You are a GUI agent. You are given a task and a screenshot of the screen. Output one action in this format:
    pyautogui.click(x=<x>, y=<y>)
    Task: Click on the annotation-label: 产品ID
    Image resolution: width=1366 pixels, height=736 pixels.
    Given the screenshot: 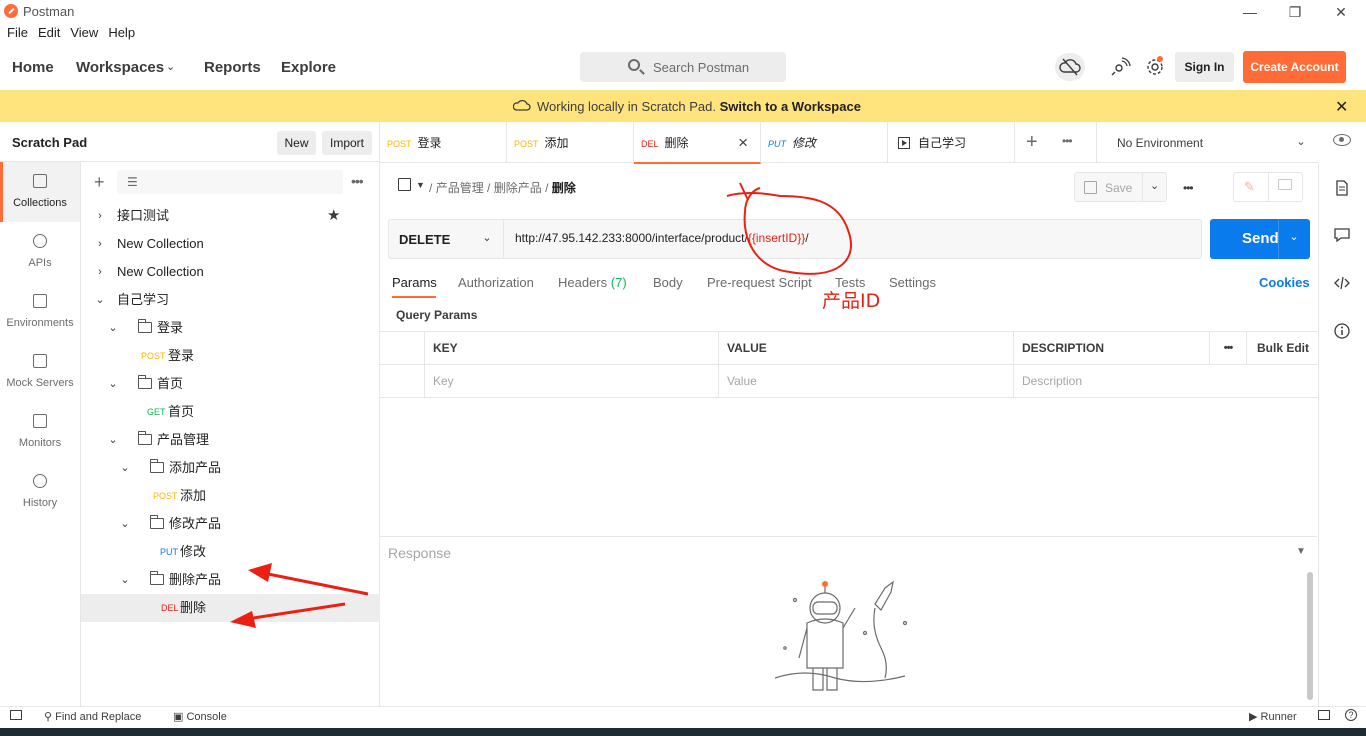 What is the action you would take?
    pyautogui.click(x=851, y=301)
    